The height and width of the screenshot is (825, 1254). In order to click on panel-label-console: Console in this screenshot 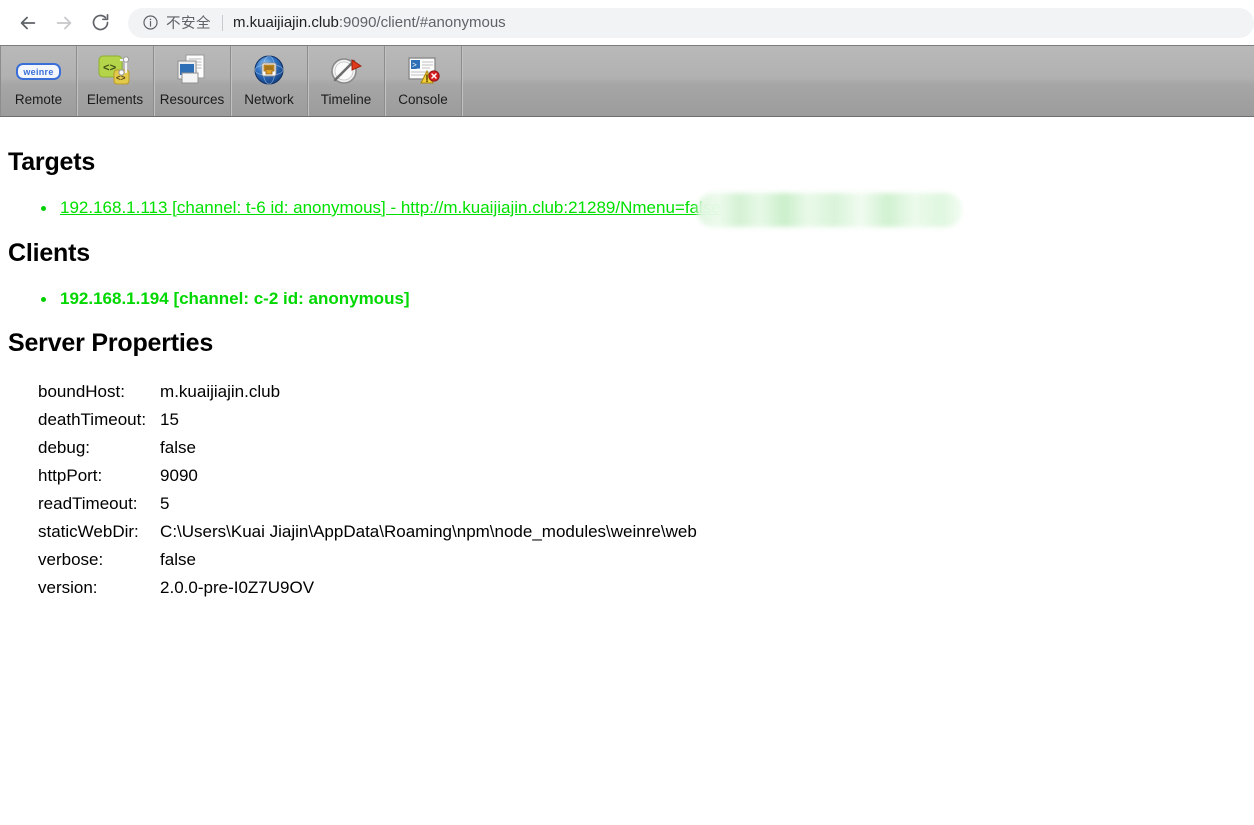, I will do `click(423, 99)`.